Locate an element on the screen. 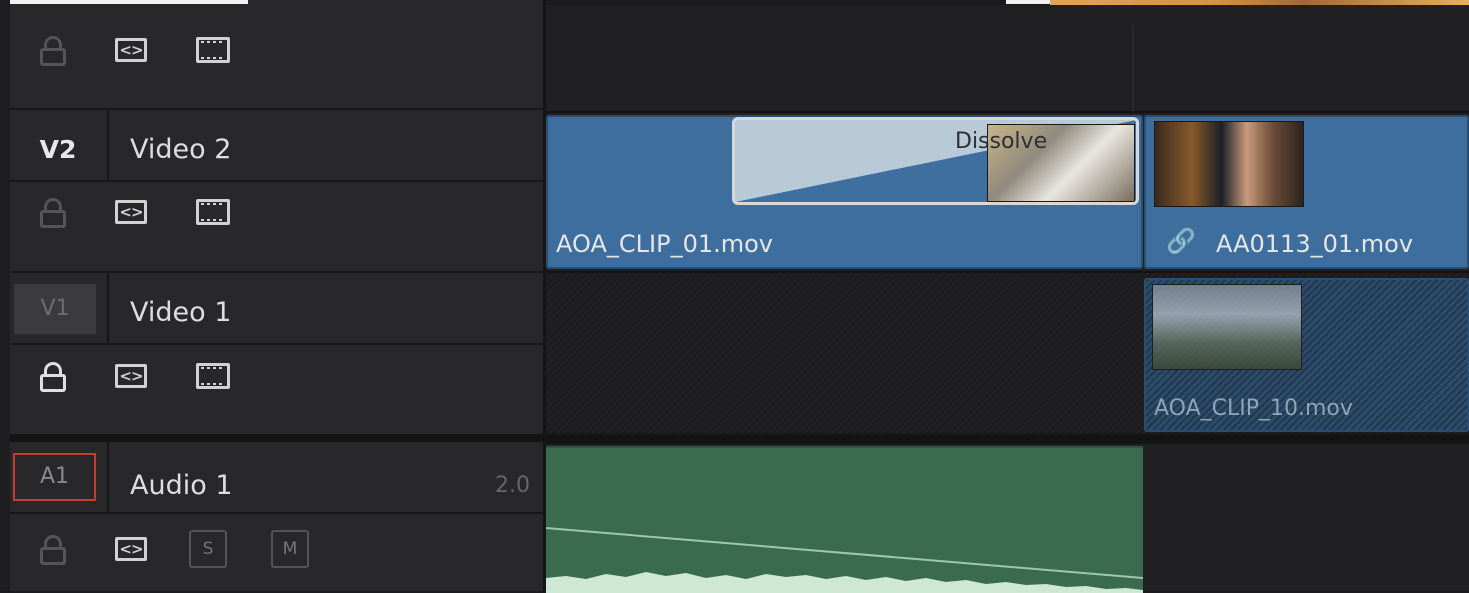 Image resolution: width=1469 pixels, height=593 pixels. grid-line is located at coordinates (1133, 68).